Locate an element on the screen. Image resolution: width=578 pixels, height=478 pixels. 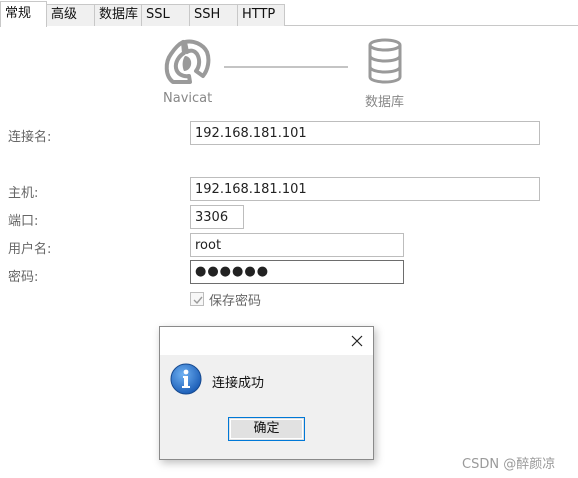
tab-databases: 数据库 is located at coordinates (118, 15).